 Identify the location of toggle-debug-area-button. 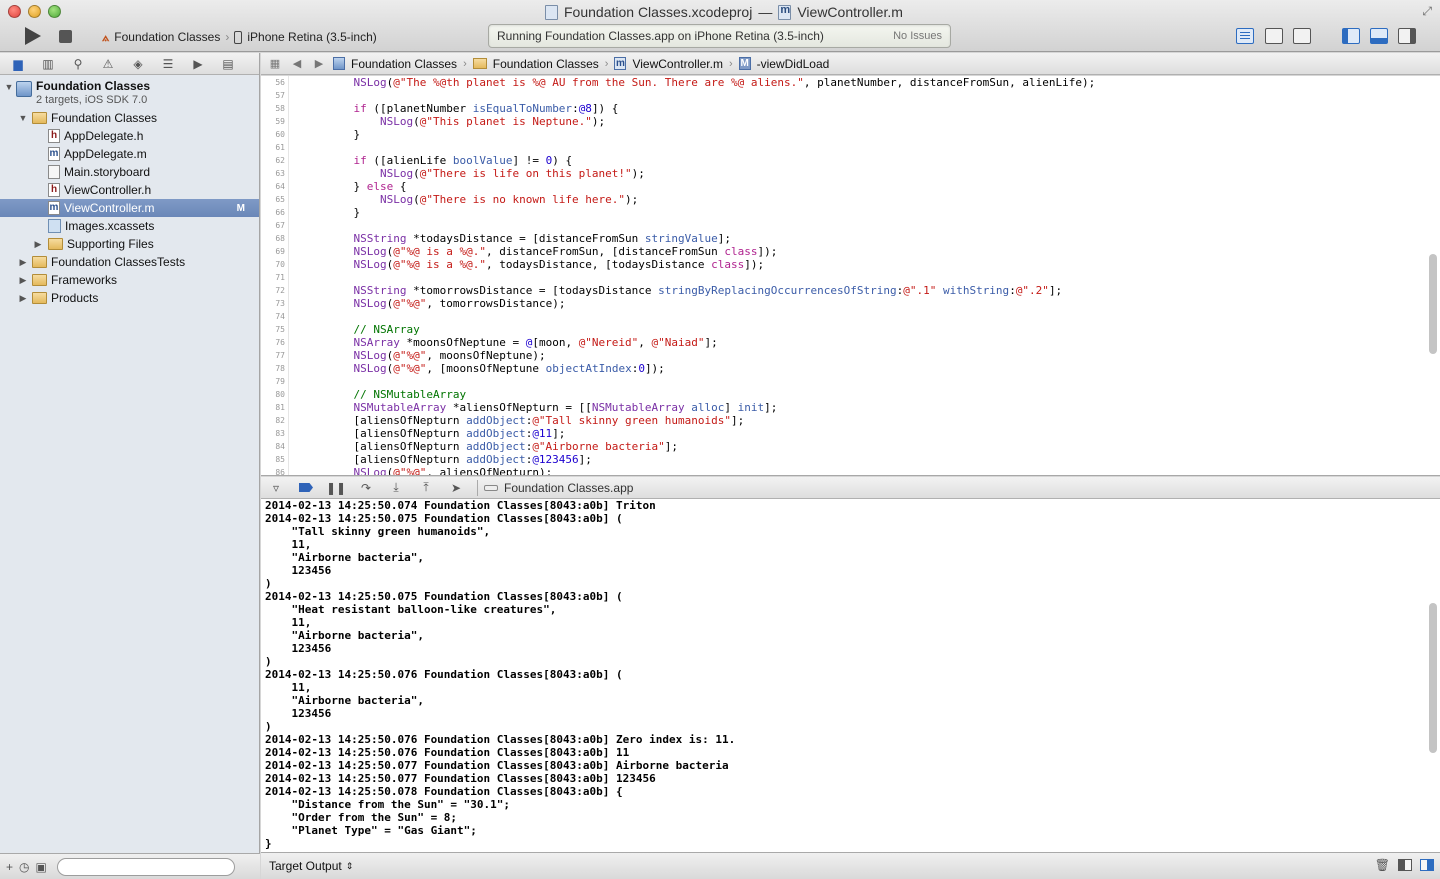
(1379, 36).